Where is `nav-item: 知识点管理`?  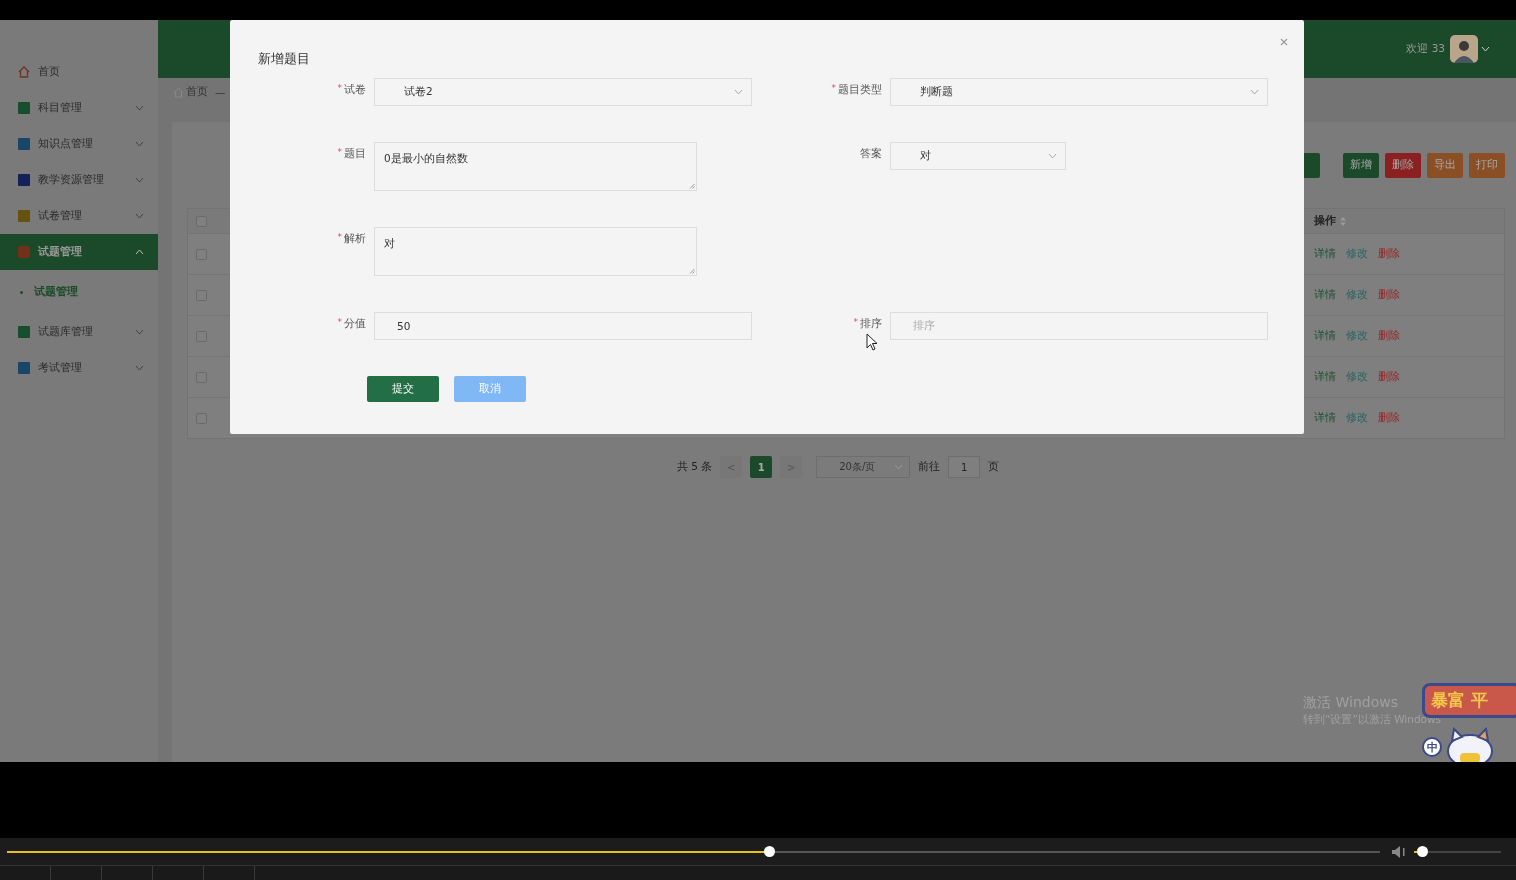
nav-item: 知识点管理 is located at coordinates (79, 144).